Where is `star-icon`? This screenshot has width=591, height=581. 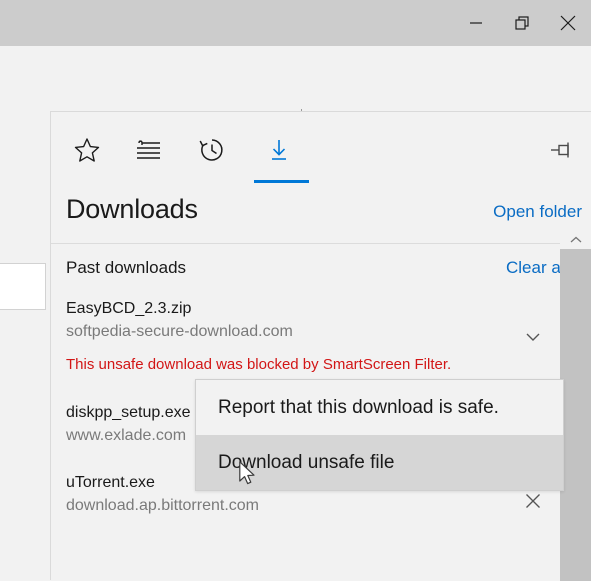
star-icon is located at coordinates (87, 152).